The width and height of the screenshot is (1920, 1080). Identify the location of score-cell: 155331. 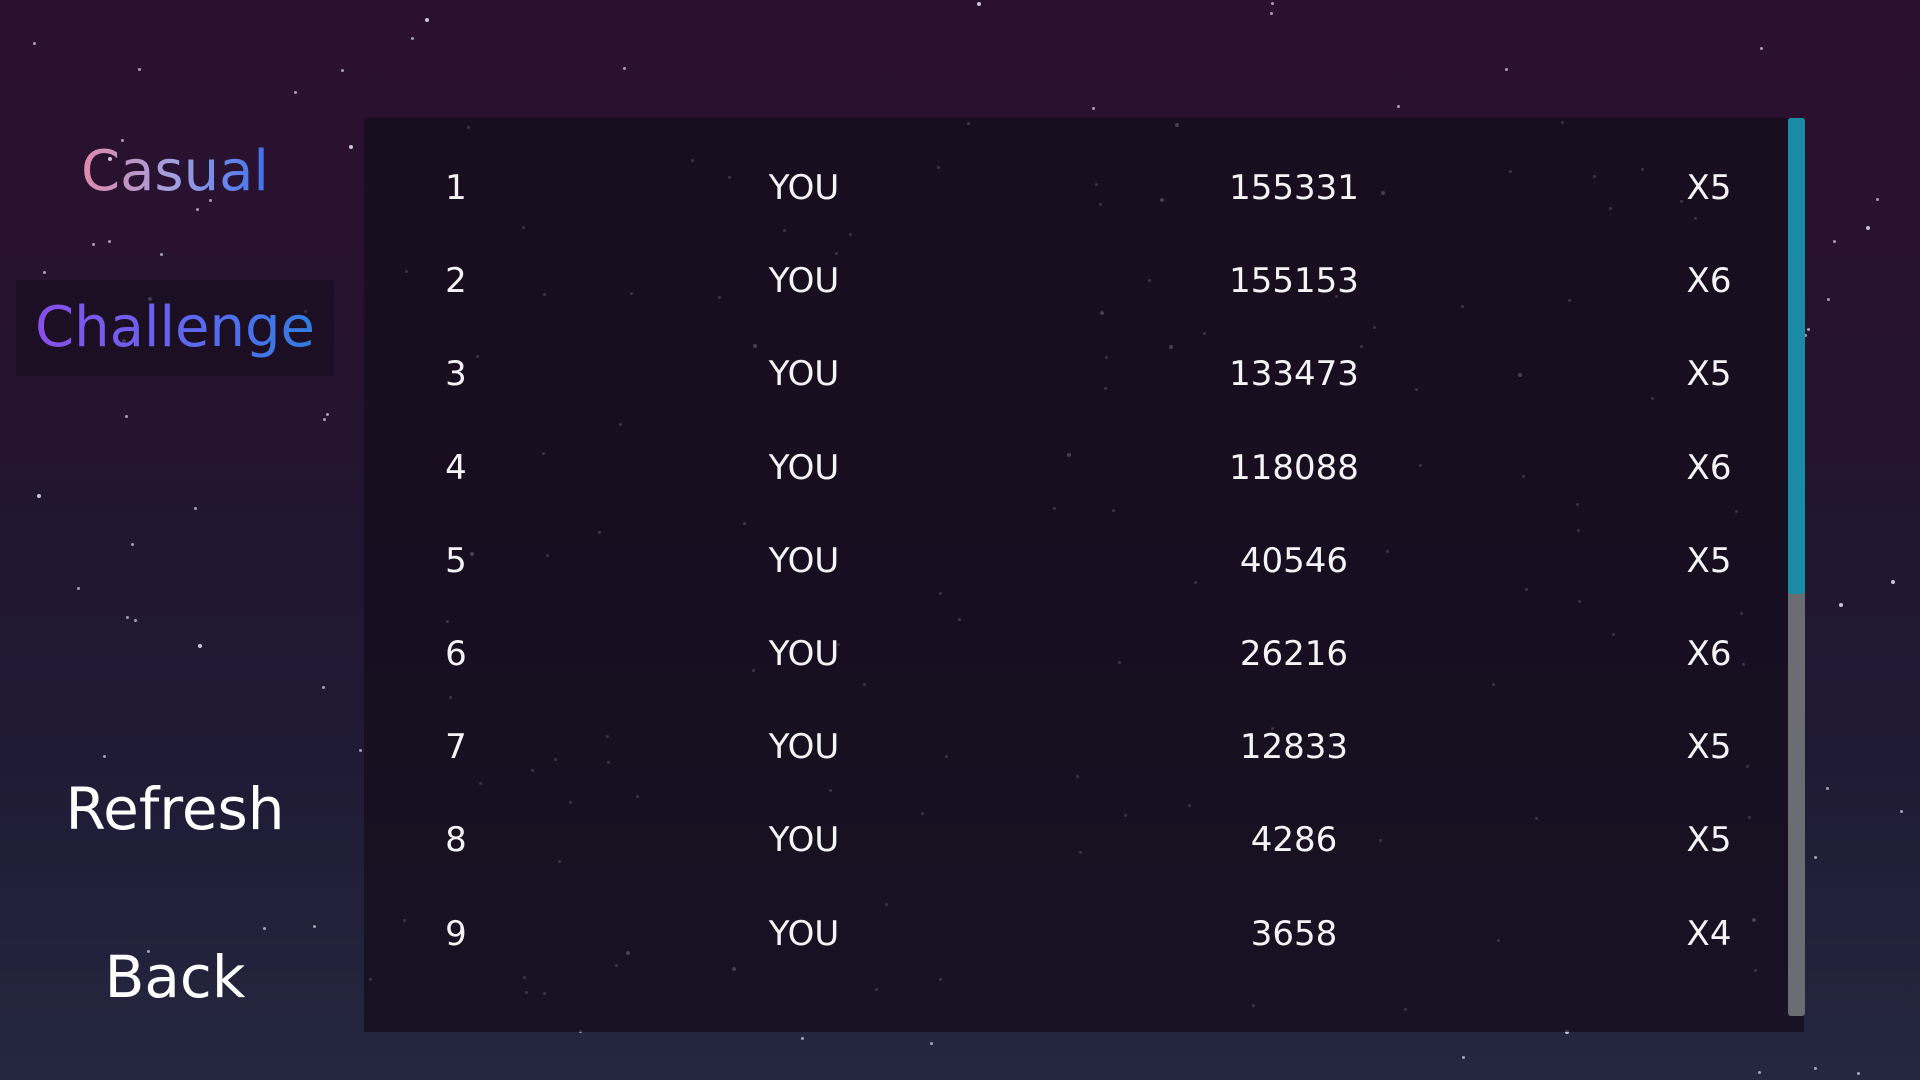
(1294, 188).